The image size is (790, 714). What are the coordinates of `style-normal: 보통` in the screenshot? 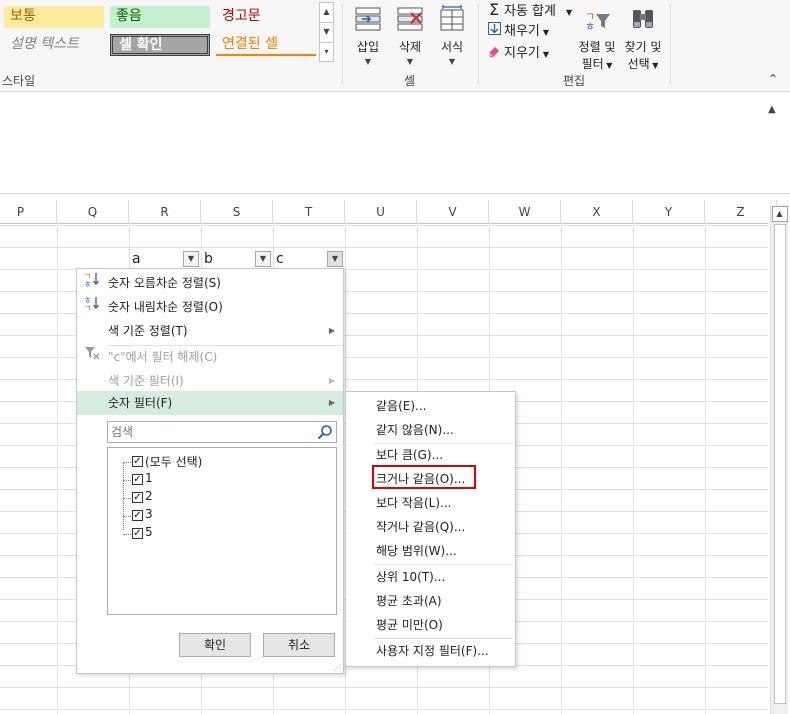 It's located at (54, 17).